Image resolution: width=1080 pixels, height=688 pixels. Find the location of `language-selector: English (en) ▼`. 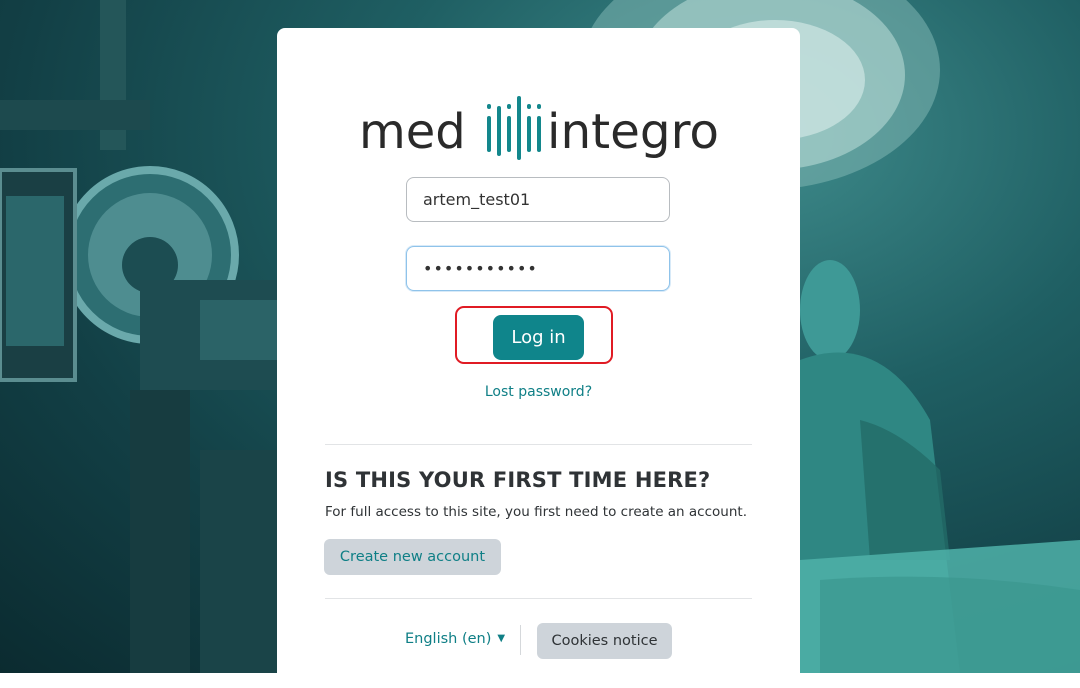

language-selector: English (en) ▼ is located at coordinates (455, 639).